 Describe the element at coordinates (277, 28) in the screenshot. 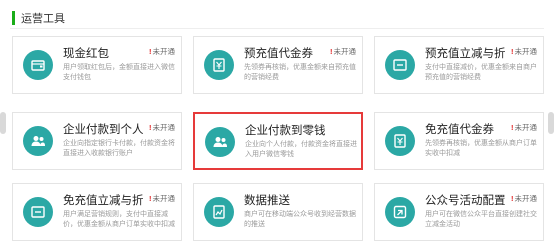

I see `header-divider` at that location.